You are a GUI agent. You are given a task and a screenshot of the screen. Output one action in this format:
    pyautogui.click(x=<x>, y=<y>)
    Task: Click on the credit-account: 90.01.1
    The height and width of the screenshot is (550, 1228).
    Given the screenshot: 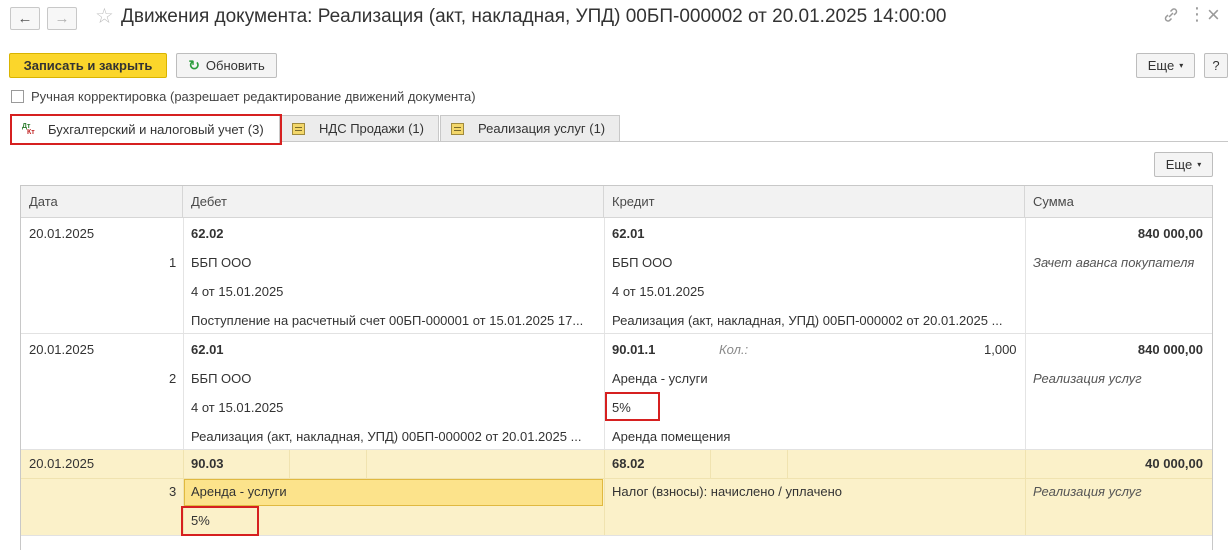 What is the action you would take?
    pyautogui.click(x=634, y=349)
    